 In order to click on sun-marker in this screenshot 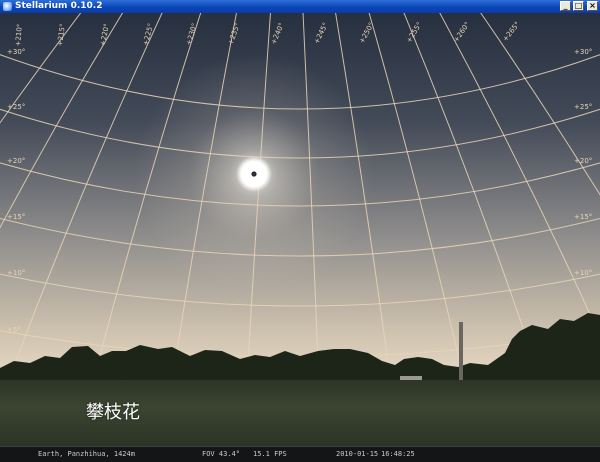, I will do `click(254, 174)`.